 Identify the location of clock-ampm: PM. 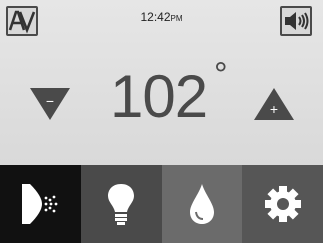
(176, 18).